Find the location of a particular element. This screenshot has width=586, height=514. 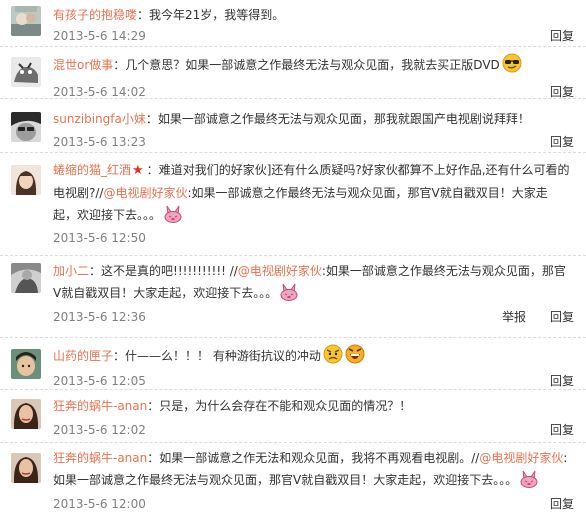

report-button: 举报 is located at coordinates (514, 317).